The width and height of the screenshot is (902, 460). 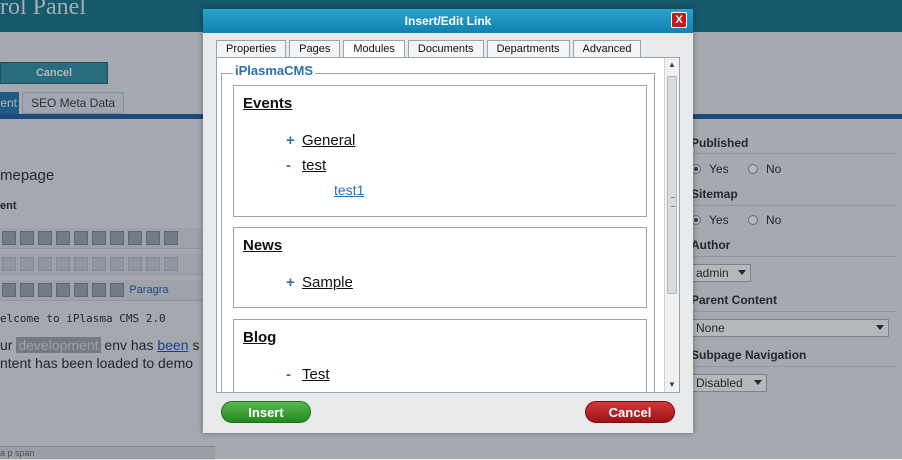 What do you see at coordinates (251, 49) in the screenshot?
I see `tab-properties: Properties` at bounding box center [251, 49].